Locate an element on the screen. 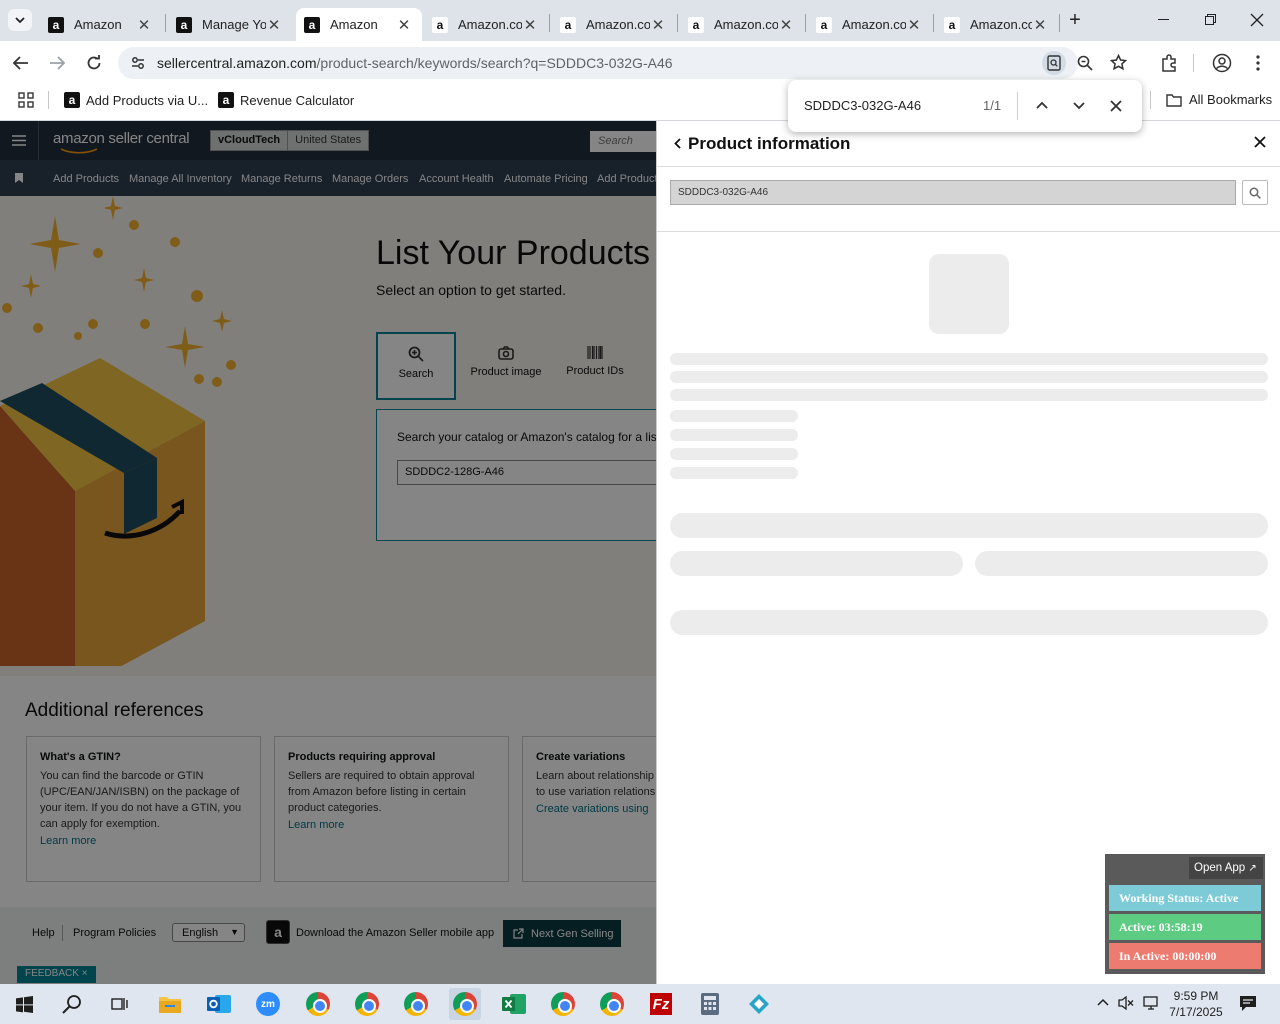  all-bookmarks-button: All Bookmarks is located at coordinates (1219, 99).